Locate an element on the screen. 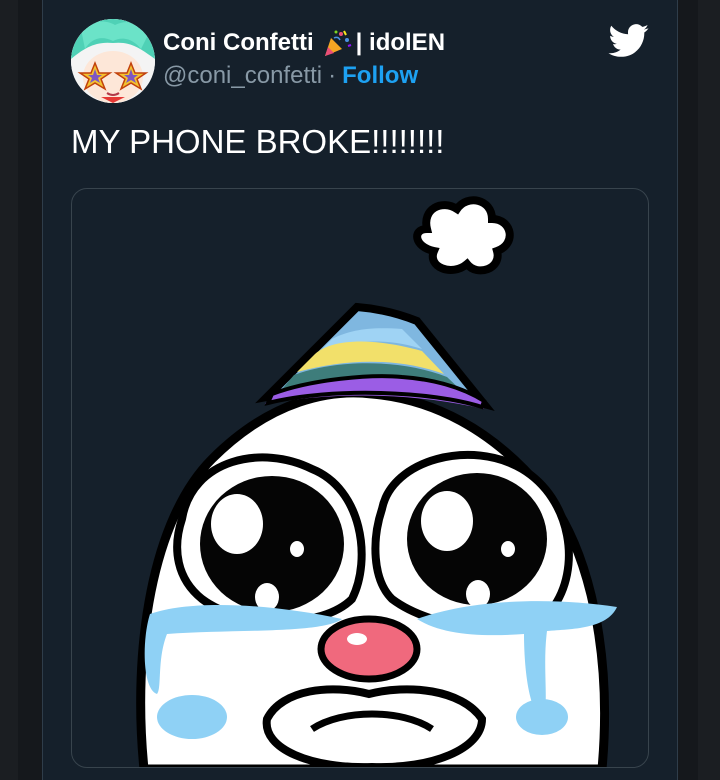 The width and height of the screenshot is (720, 780). follow-button: Follow is located at coordinates (380, 76).